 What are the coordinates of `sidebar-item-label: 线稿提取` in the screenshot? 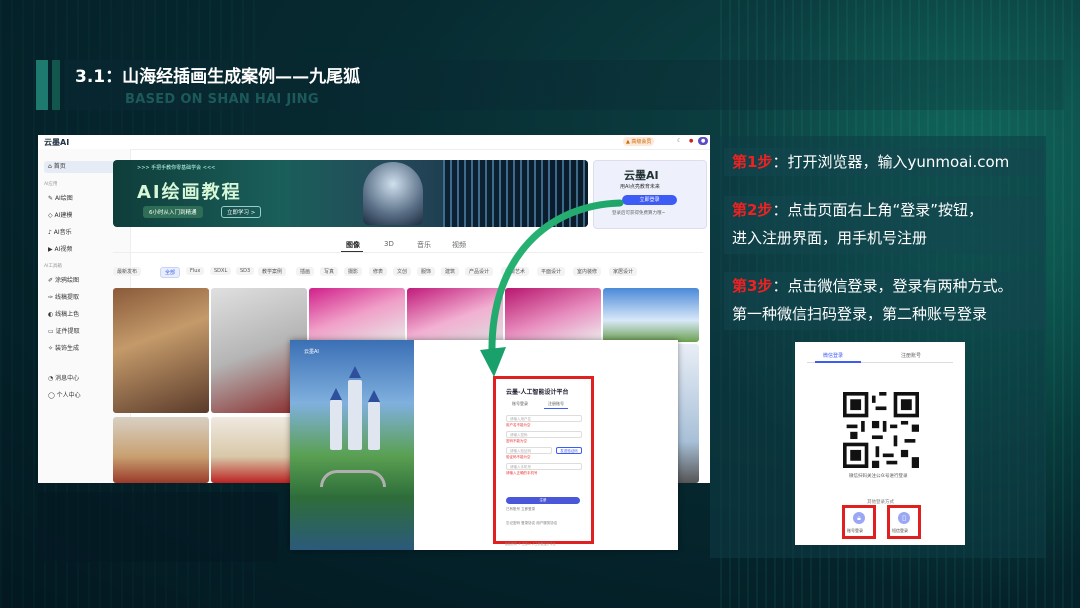 It's located at (66, 297).